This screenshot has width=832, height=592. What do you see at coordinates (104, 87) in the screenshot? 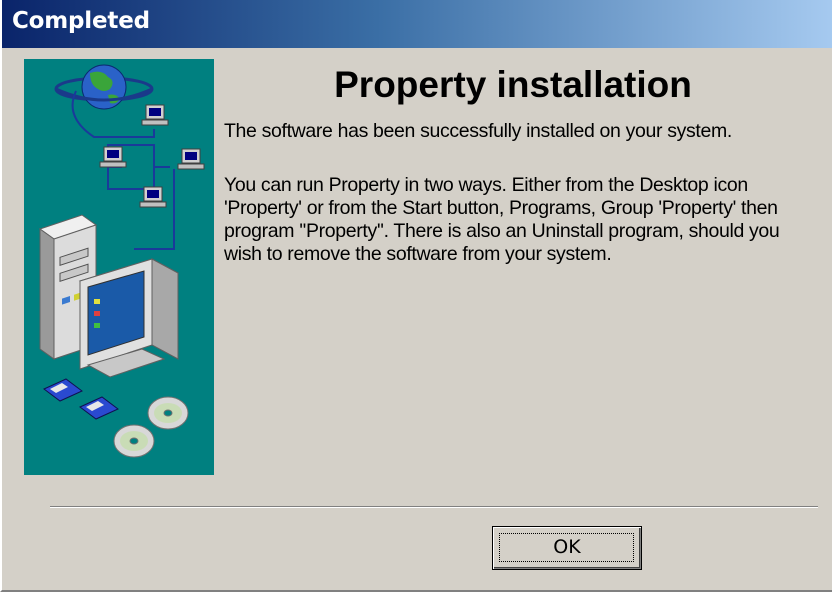
I see `globe-icon` at bounding box center [104, 87].